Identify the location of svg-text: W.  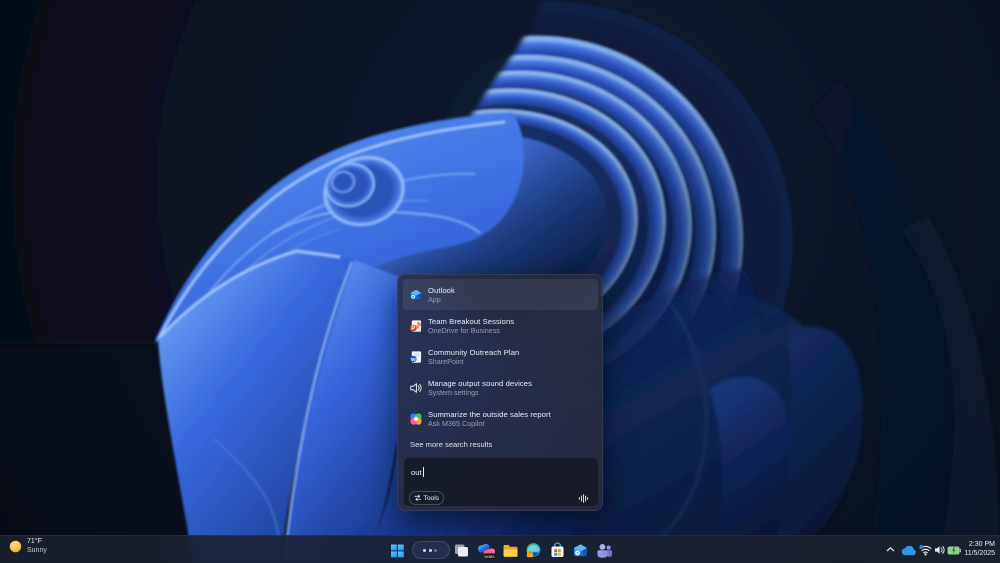
(413, 360).